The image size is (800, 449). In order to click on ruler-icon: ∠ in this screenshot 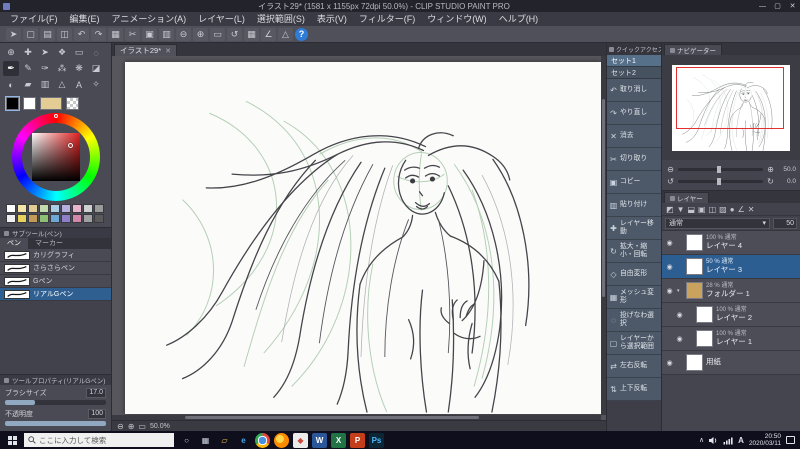, I will do `click(741, 209)`.